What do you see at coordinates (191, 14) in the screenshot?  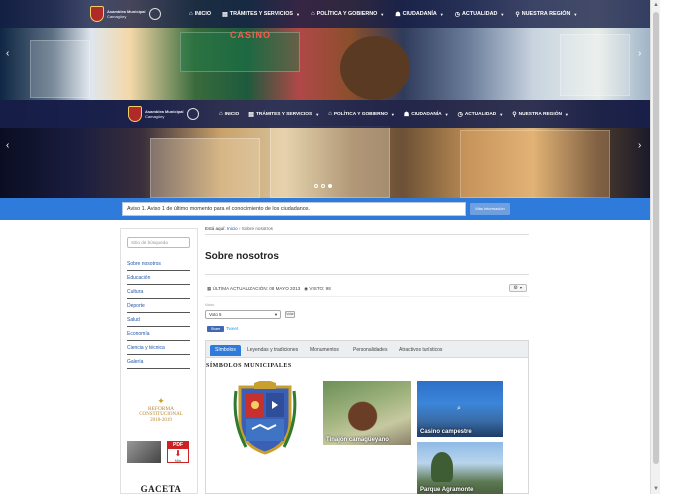 I see `home-icon: ⌂` at bounding box center [191, 14].